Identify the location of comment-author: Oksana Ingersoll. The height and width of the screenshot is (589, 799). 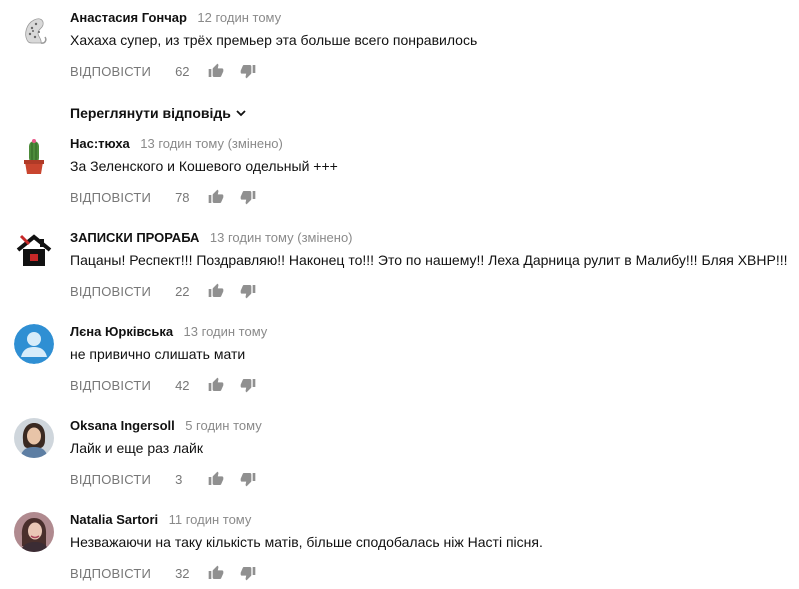
(122, 425).